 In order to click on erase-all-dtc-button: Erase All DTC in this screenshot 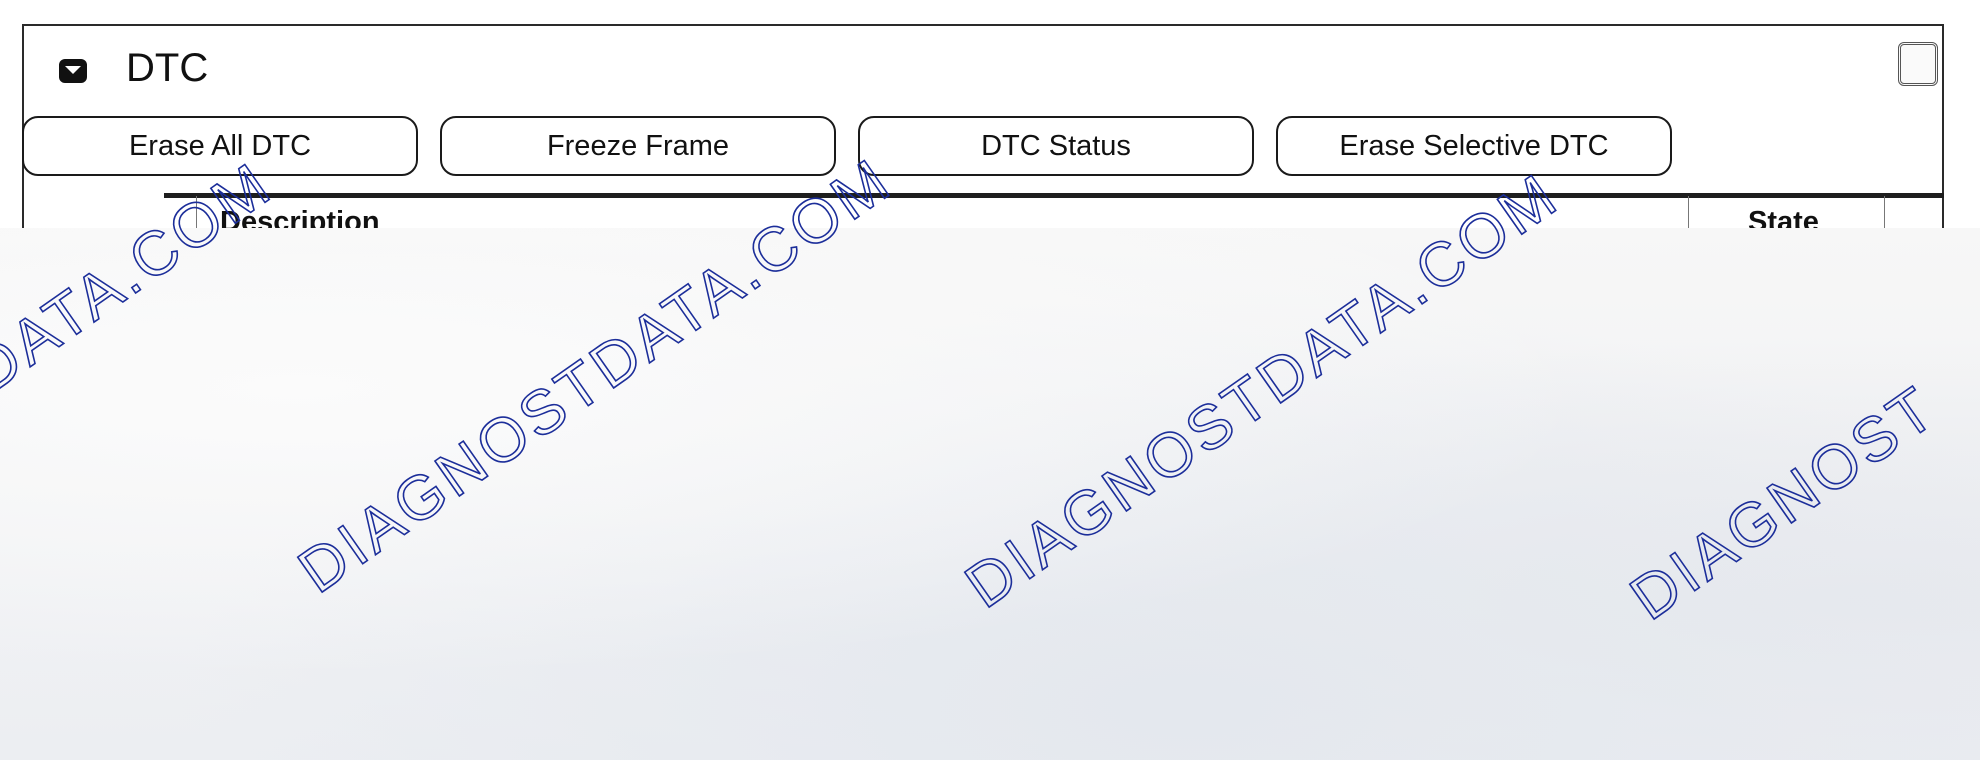, I will do `click(220, 146)`.